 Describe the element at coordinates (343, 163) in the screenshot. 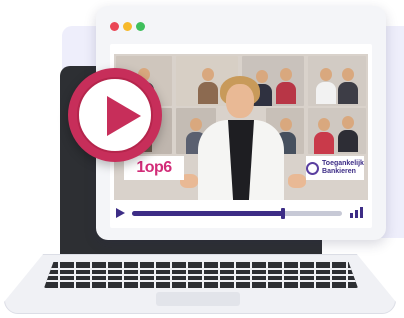

I see `logo-right-line1: Toegankelijk` at that location.